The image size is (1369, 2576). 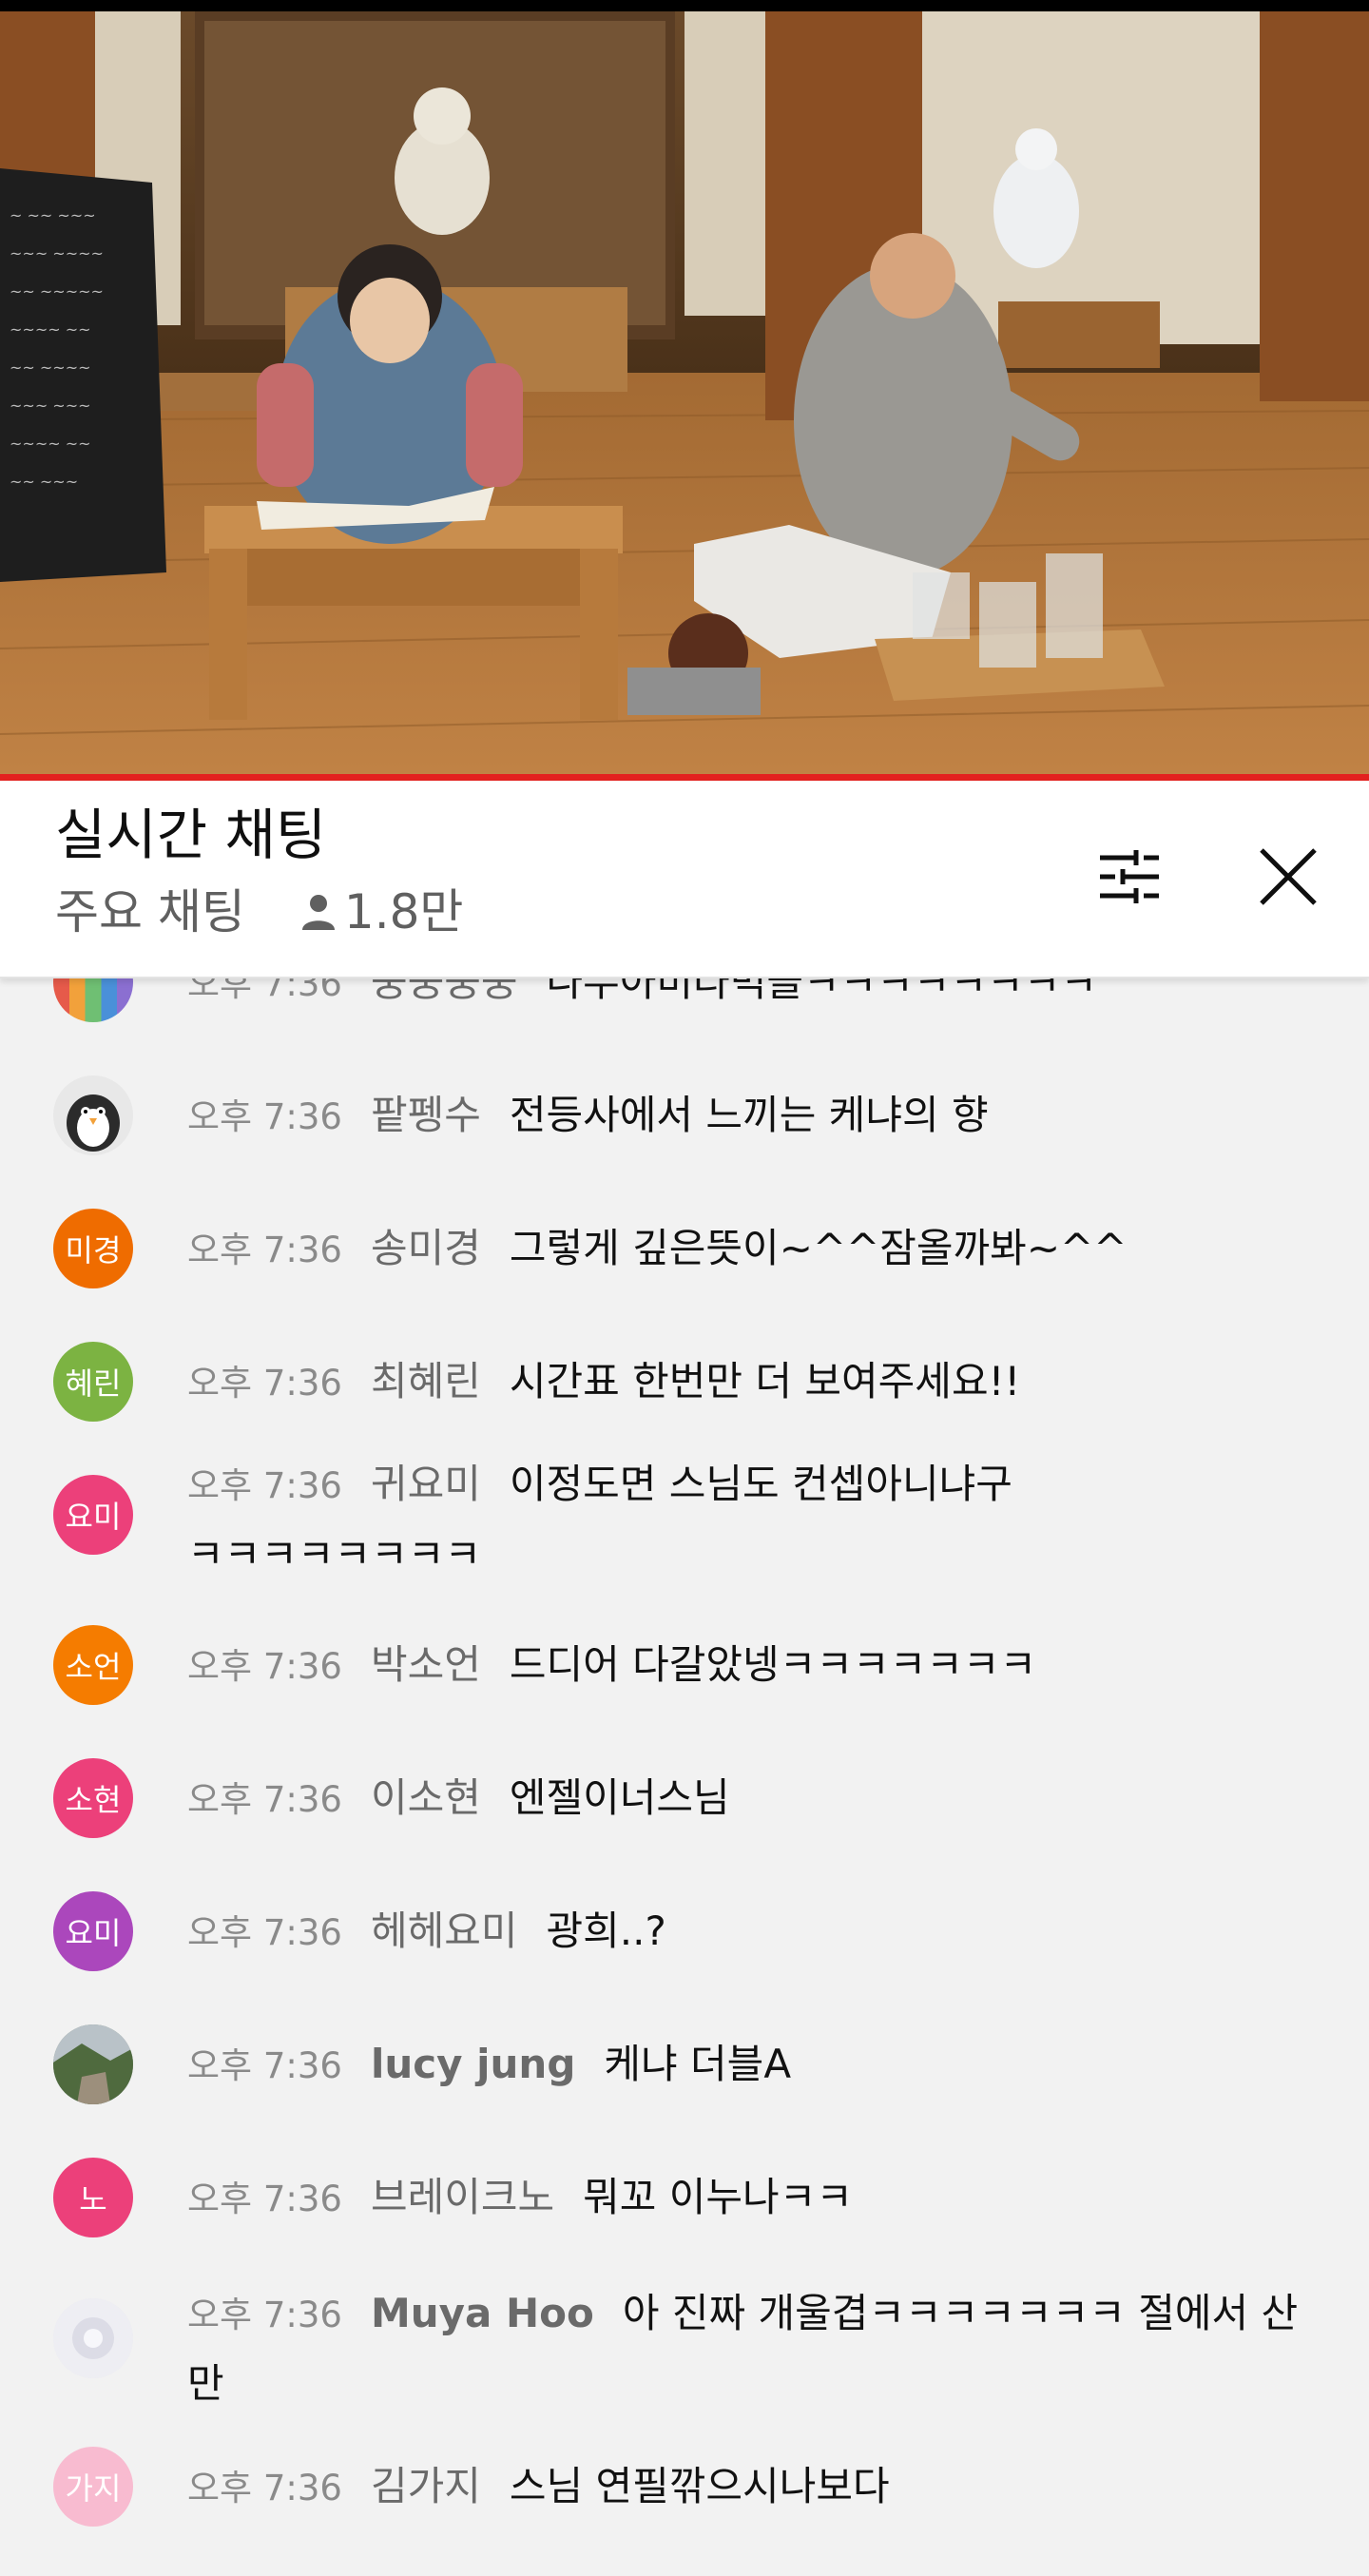 What do you see at coordinates (684, 777) in the screenshot?
I see `video-progress-bar` at bounding box center [684, 777].